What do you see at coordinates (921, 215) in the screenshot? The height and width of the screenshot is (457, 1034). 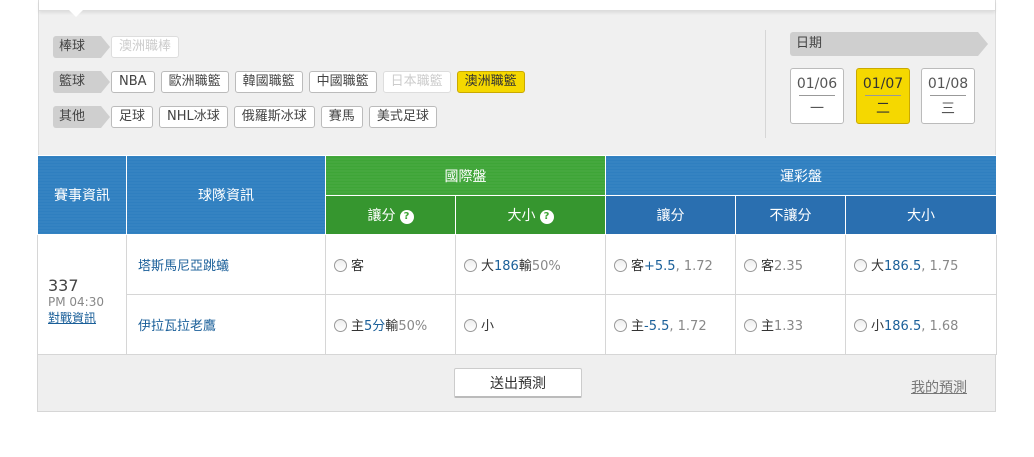 I see `header-lottery-over-under: 大小` at bounding box center [921, 215].